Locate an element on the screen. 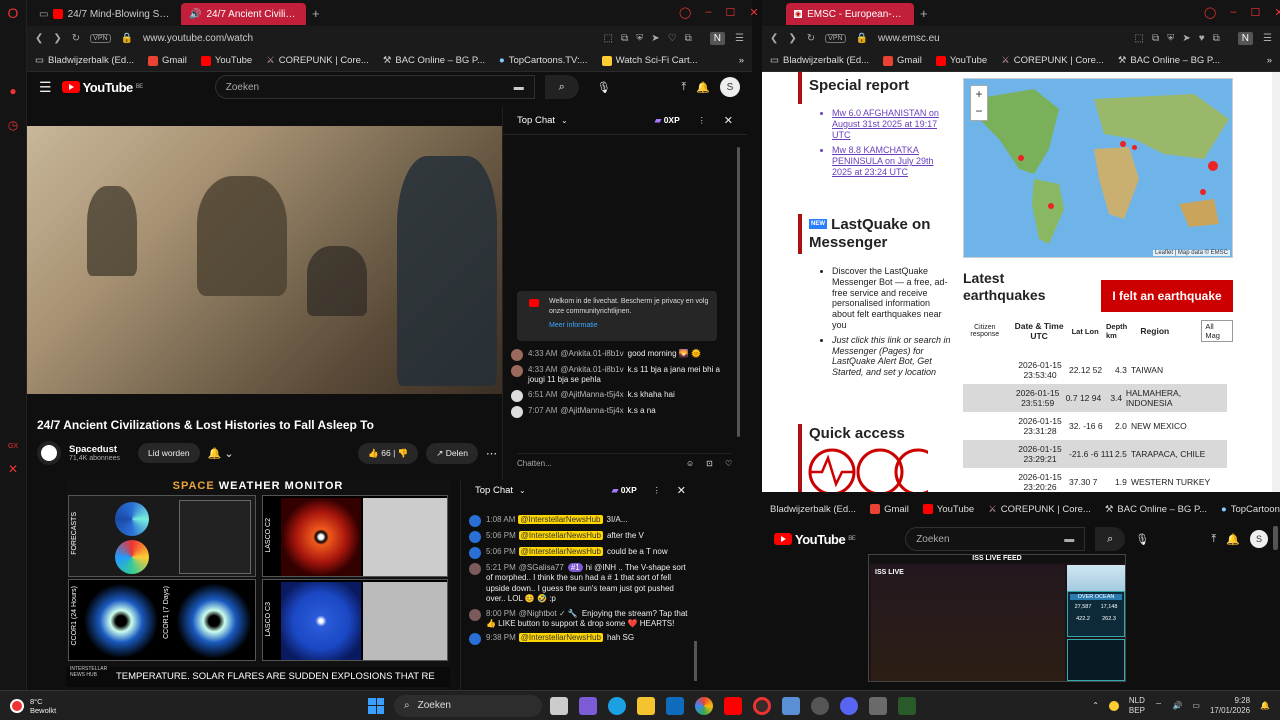 This screenshot has height=720, width=1280. calculator-icon is located at coordinates (791, 705).